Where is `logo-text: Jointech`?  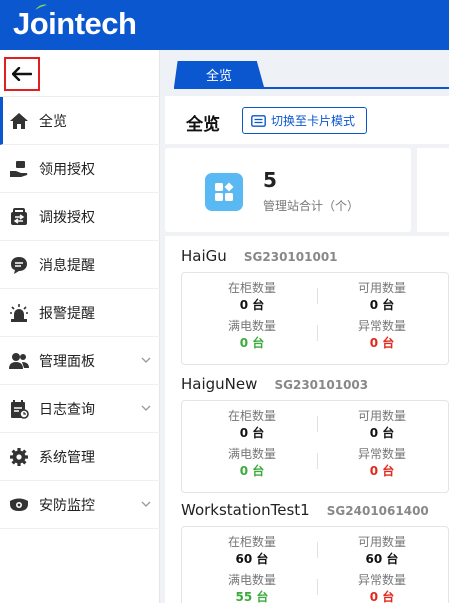
logo-text: Jointech is located at coordinates (75, 23).